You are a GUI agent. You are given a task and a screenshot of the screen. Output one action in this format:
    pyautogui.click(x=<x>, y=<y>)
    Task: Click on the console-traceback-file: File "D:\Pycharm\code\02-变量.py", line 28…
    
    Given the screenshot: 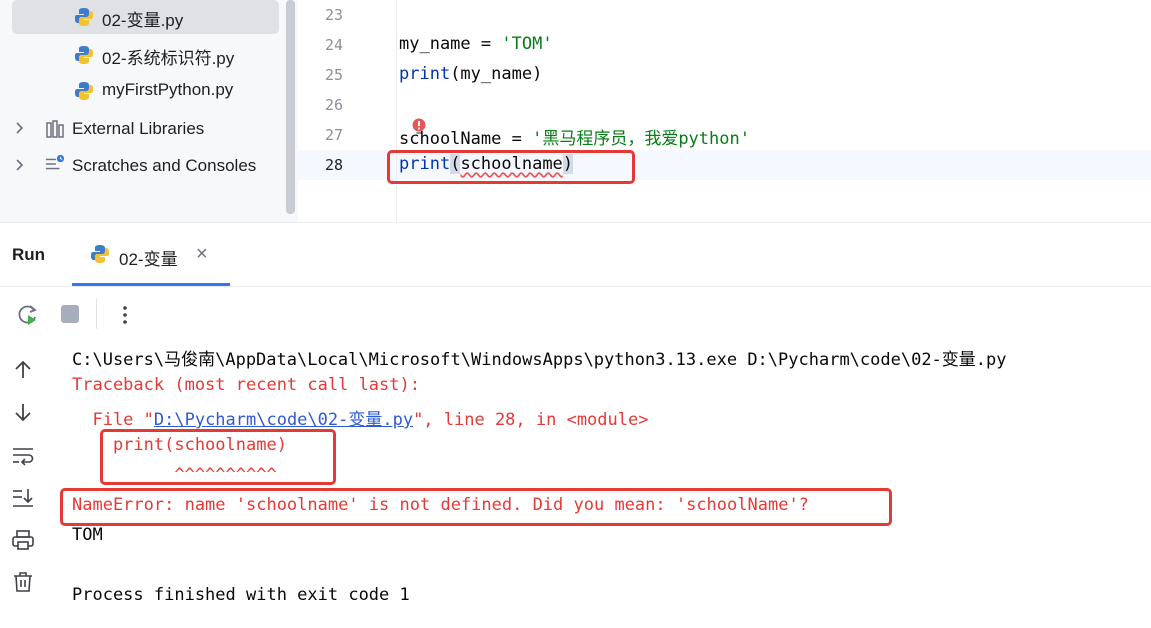 What is the action you would take?
    pyautogui.click(x=360, y=417)
    